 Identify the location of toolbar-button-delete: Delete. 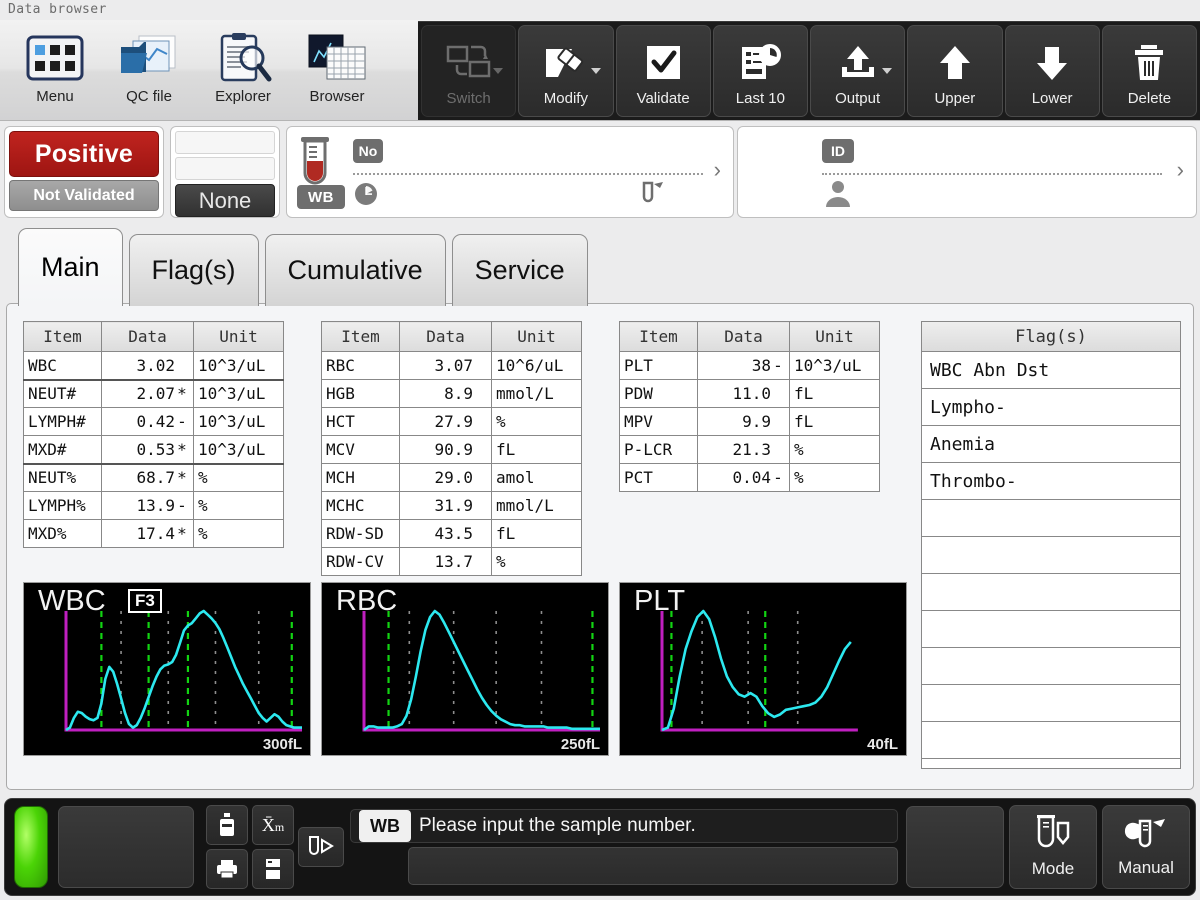
(1149, 71).